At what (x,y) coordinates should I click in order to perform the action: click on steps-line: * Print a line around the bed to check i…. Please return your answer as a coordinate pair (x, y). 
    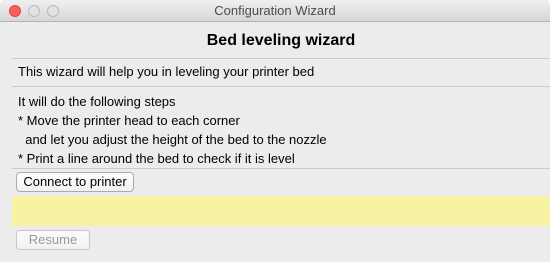
    Looking at the image, I should click on (156, 158).